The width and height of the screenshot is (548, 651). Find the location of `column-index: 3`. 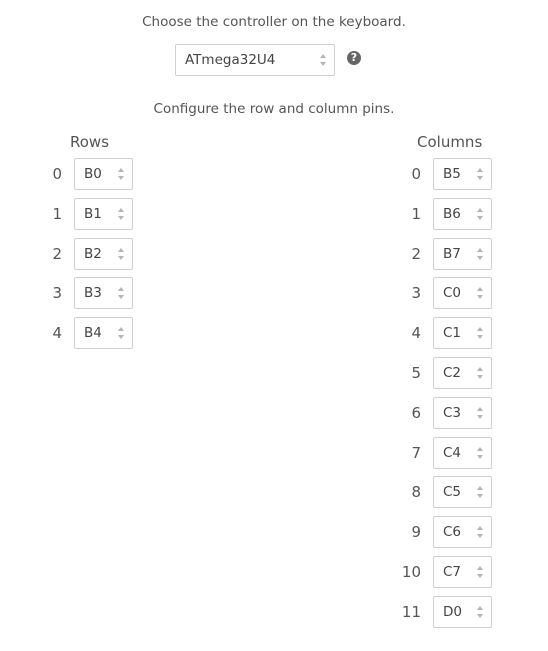

column-index: 3 is located at coordinates (416, 293).